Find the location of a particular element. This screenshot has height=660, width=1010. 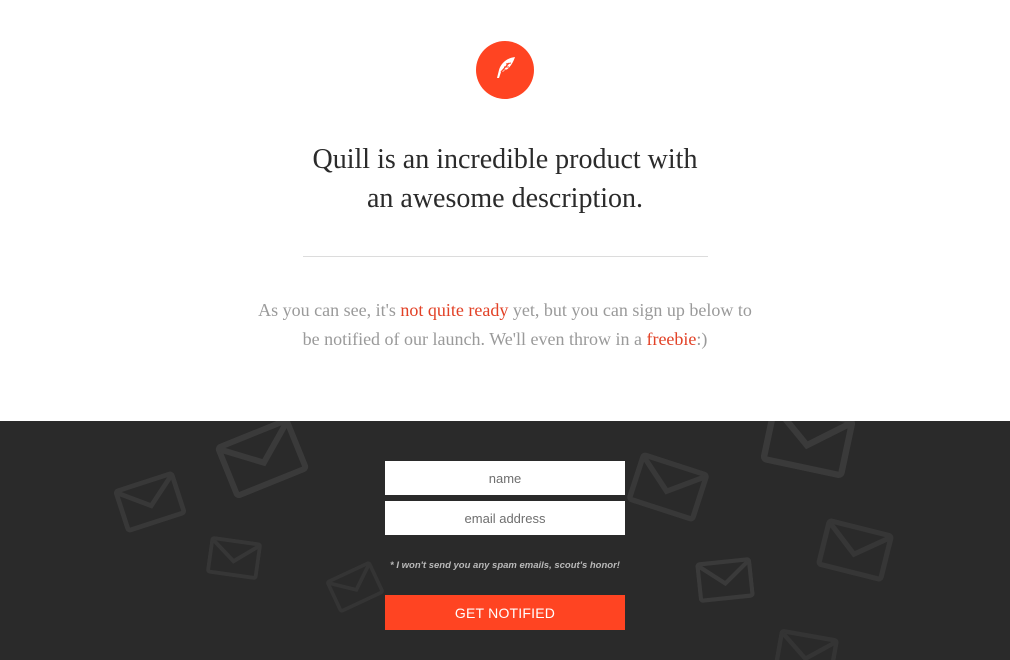

logo is located at coordinates (505, 70).